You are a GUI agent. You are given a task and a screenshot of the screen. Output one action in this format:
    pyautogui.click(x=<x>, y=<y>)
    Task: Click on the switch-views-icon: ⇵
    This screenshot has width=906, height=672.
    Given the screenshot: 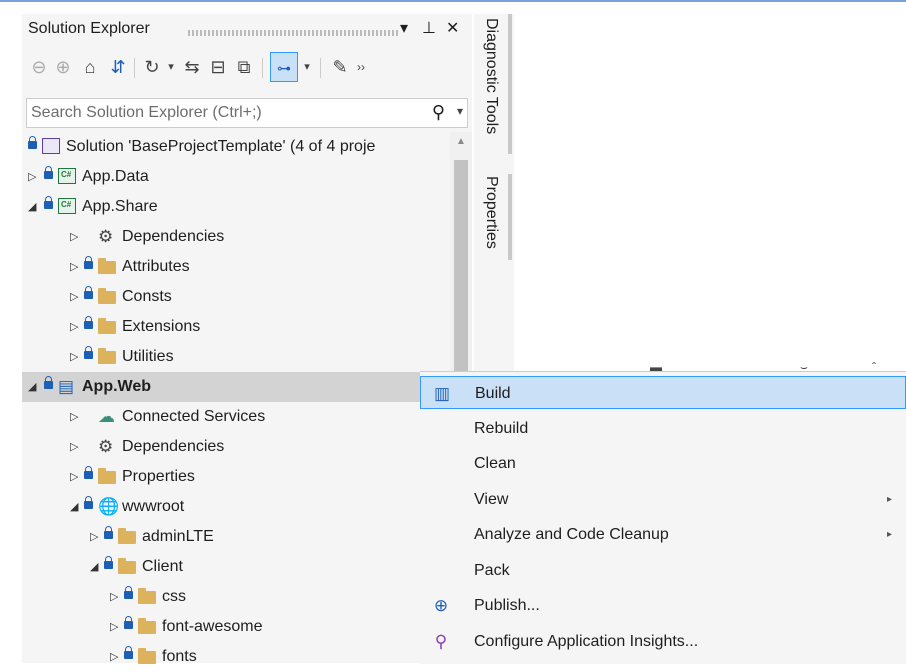 What is the action you would take?
    pyautogui.click(x=118, y=67)
    